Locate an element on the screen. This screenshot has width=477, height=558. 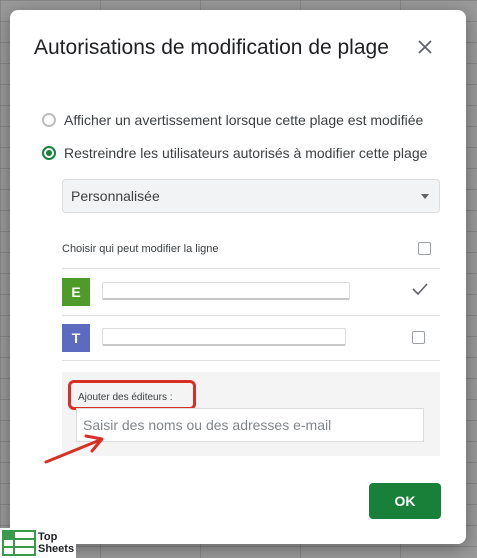
watermark-text: Top Sheets is located at coordinates (56, 543).